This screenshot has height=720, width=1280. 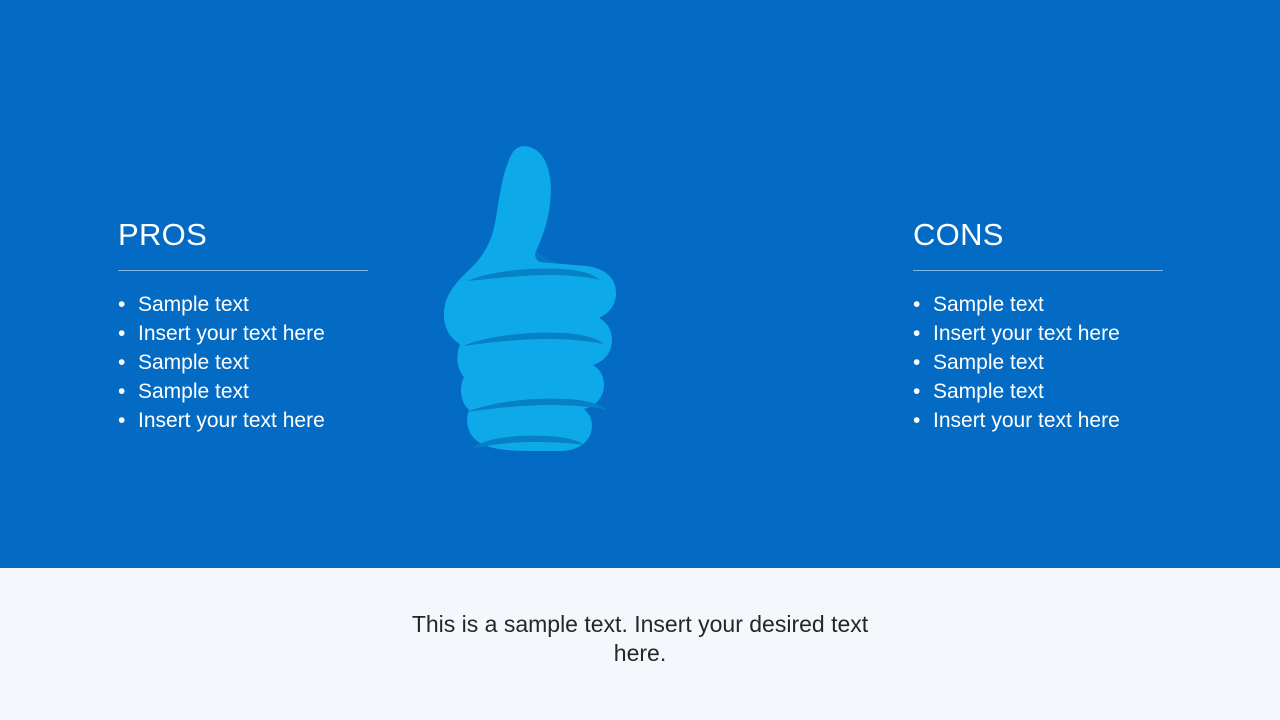 I want to click on pros-heading-rule, so click(x=243, y=270).